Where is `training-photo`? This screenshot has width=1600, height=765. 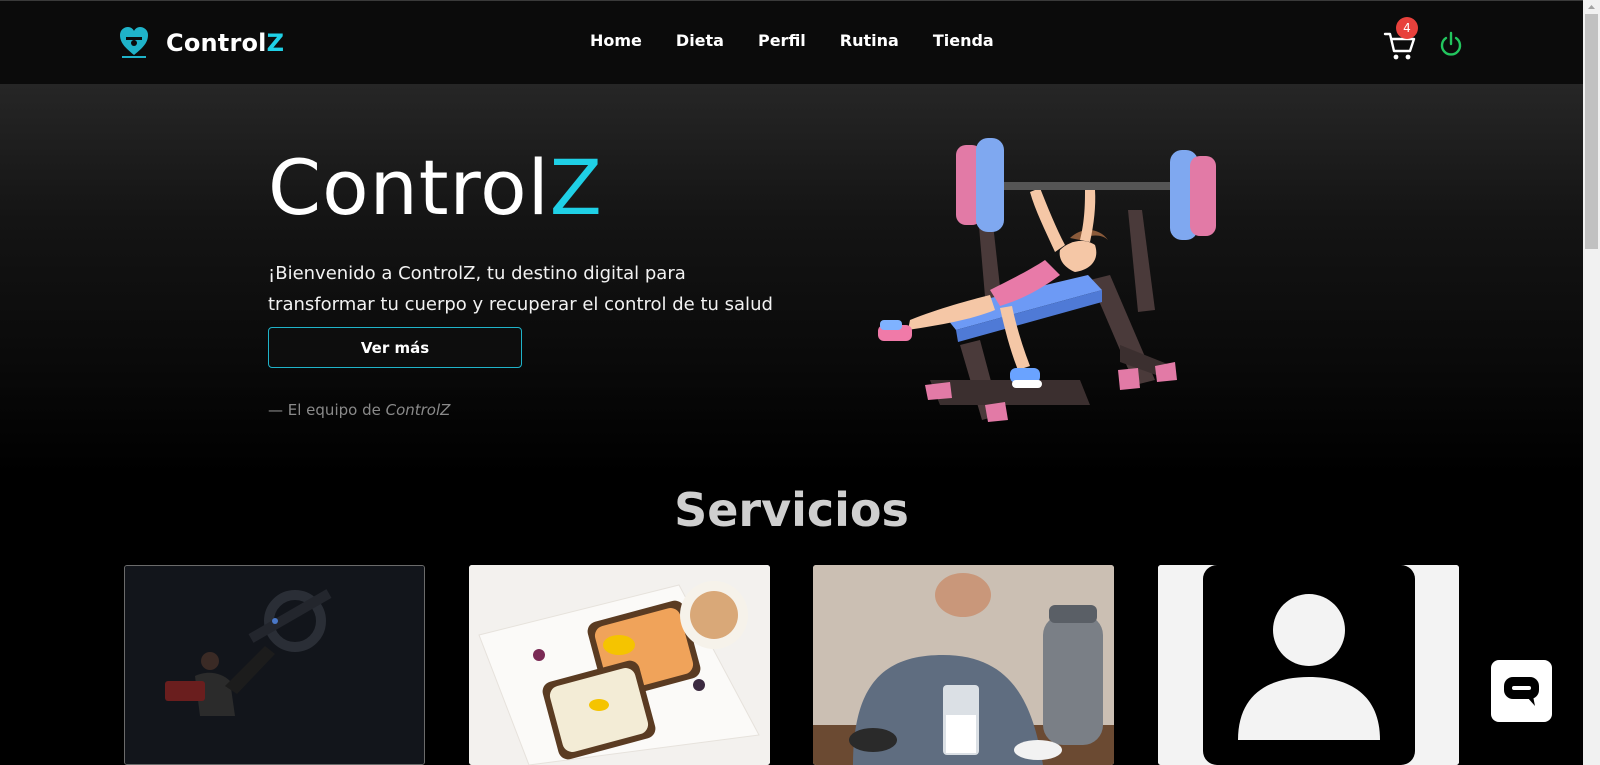
training-photo is located at coordinates (274, 665).